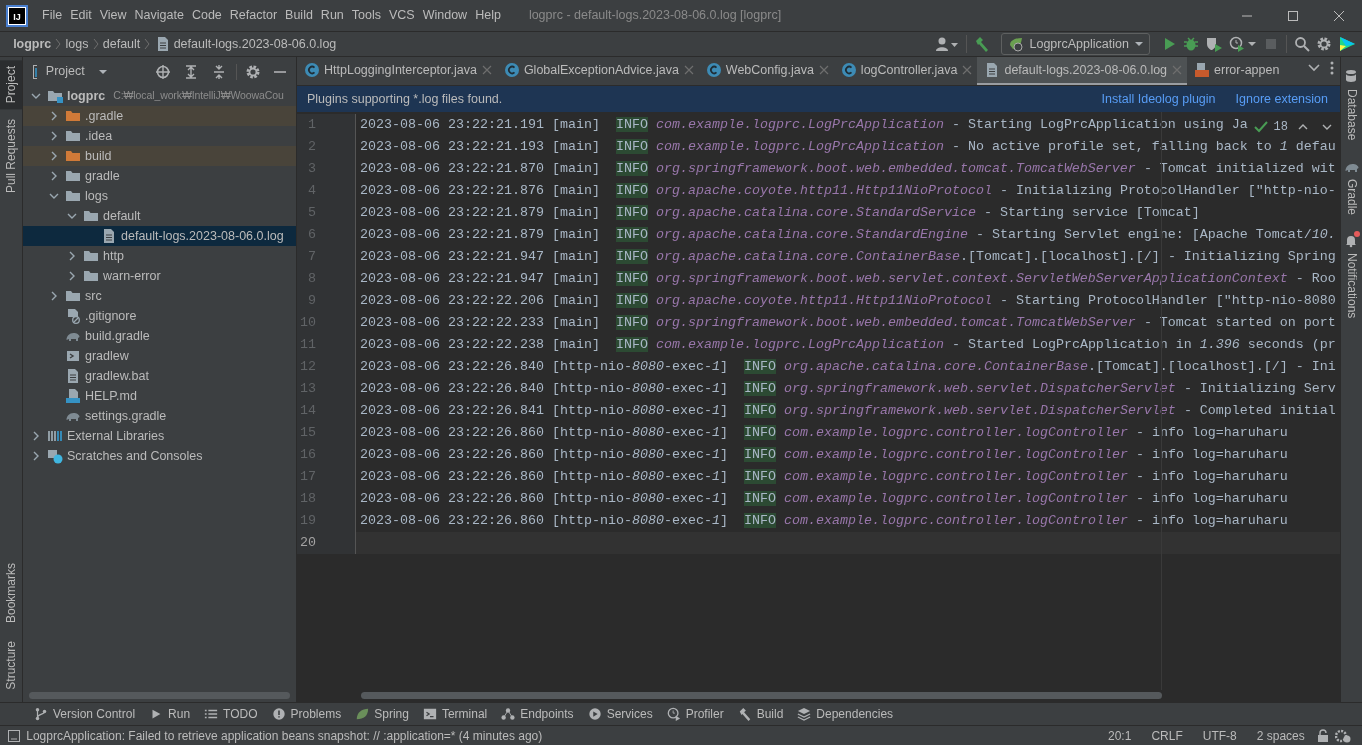 This screenshot has height=745, width=1362. Describe the element at coordinates (11, 155) in the screenshot. I see `tool-window-tab: Pull Requests` at that location.